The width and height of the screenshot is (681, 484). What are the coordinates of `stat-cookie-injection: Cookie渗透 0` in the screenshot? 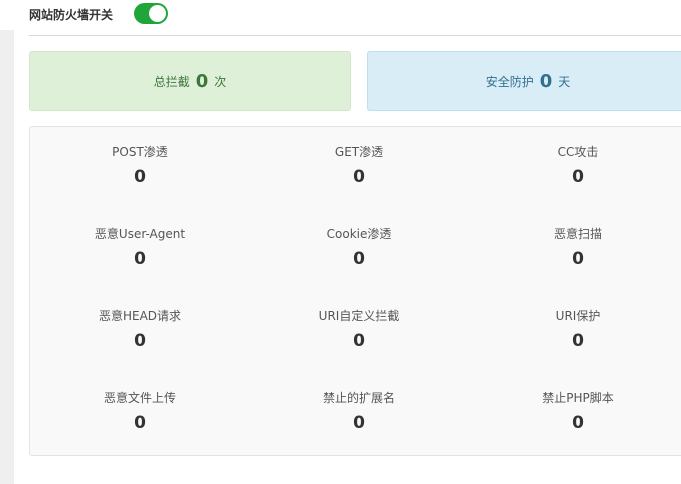 It's located at (359, 247).